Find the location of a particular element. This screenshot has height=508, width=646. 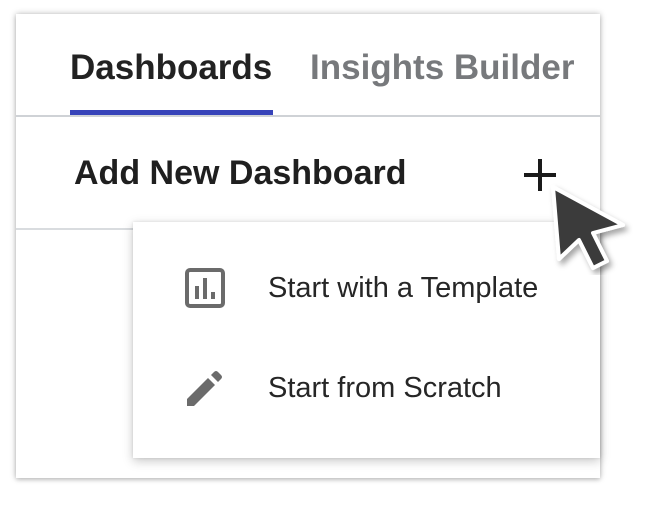

add-dashboard-button is located at coordinates (540, 175).